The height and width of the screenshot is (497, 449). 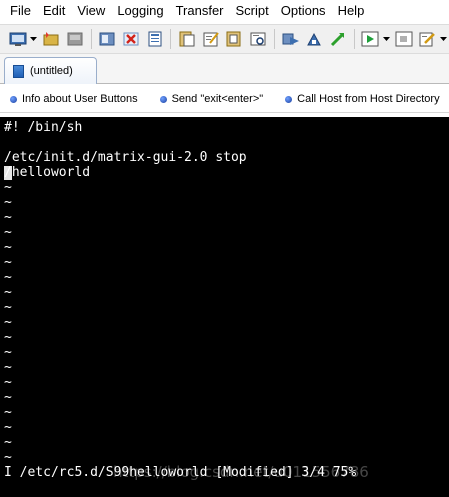 I want to click on session-tab-strip: (untitled), so click(x=224, y=69).